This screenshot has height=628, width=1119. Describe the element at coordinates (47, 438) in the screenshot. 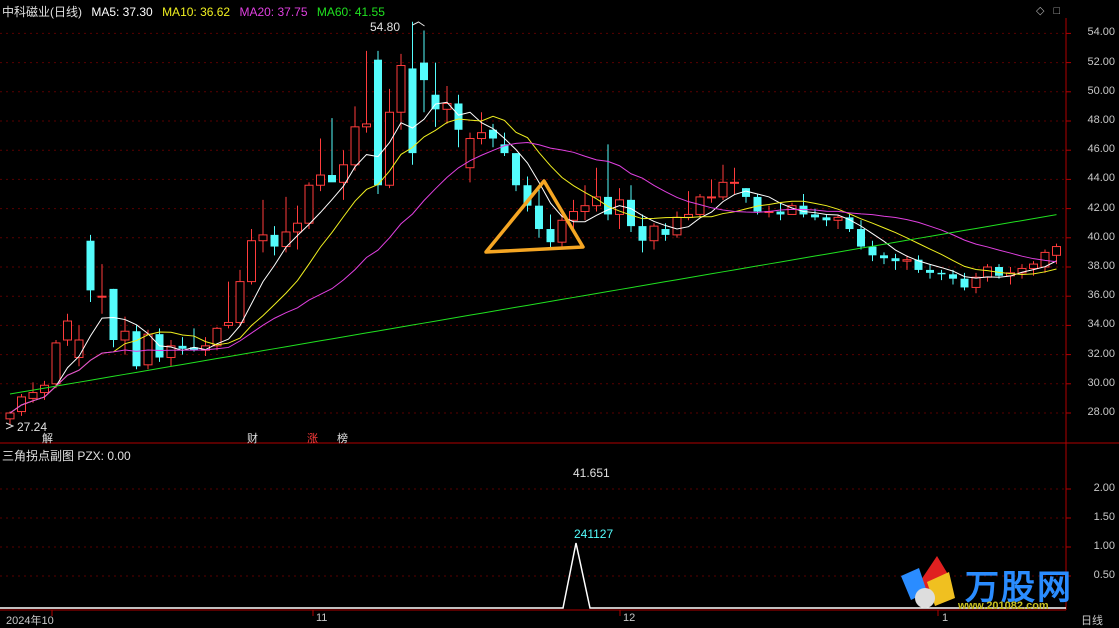

I see `badge-jie: 解` at that location.